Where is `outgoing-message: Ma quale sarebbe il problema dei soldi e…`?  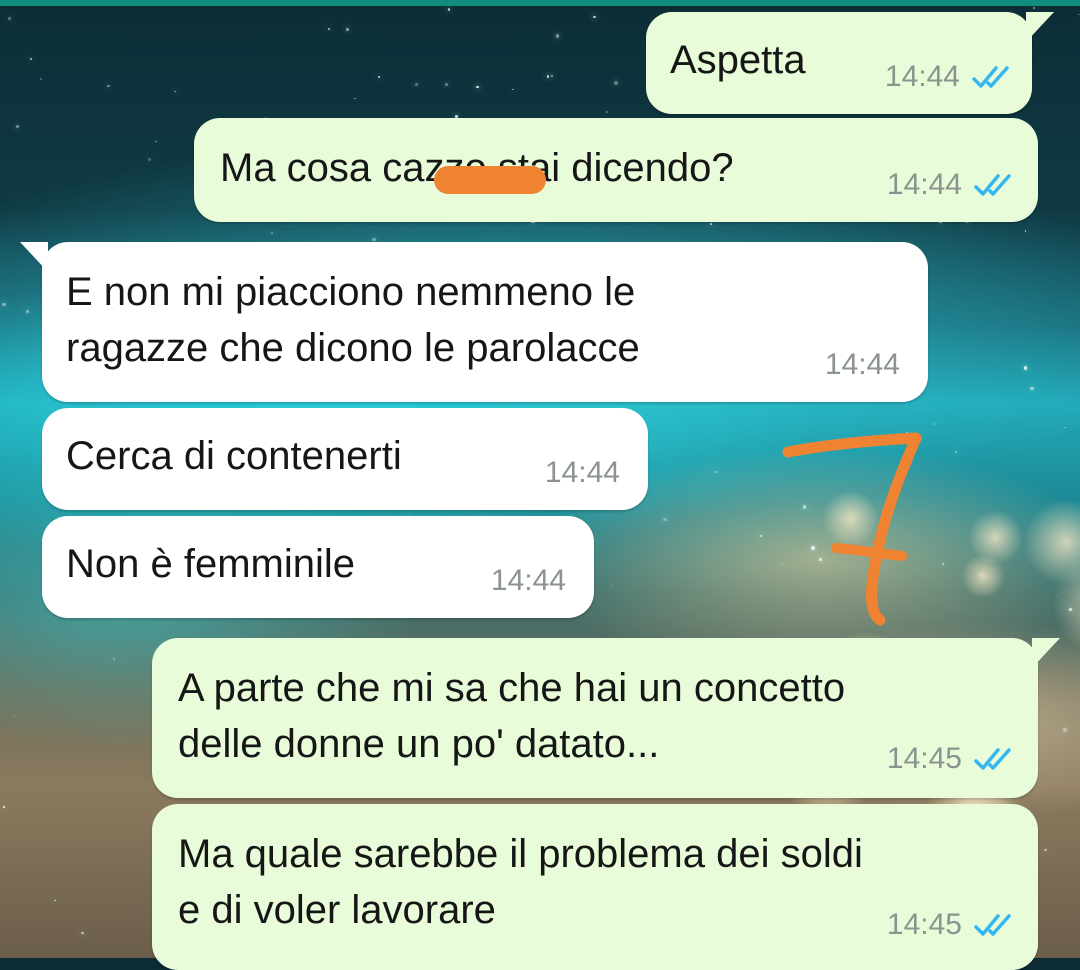 outgoing-message: Ma quale sarebbe il problema dei soldi e… is located at coordinates (595, 887).